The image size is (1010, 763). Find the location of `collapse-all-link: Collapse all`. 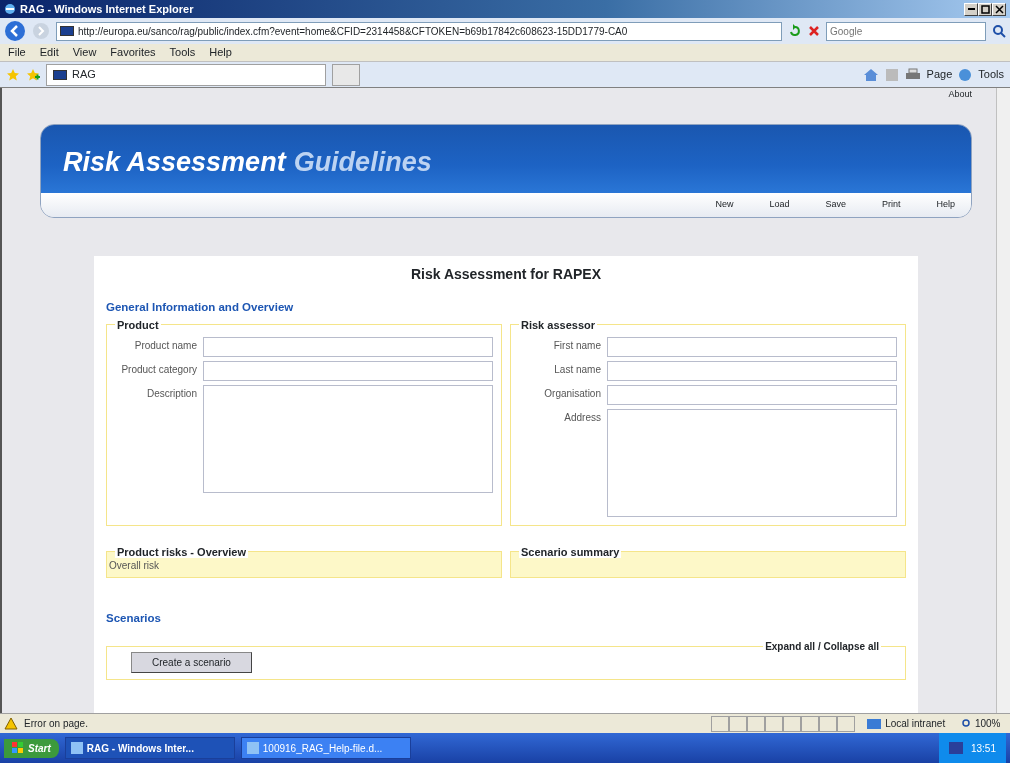

collapse-all-link: Collapse all is located at coordinates (851, 646).